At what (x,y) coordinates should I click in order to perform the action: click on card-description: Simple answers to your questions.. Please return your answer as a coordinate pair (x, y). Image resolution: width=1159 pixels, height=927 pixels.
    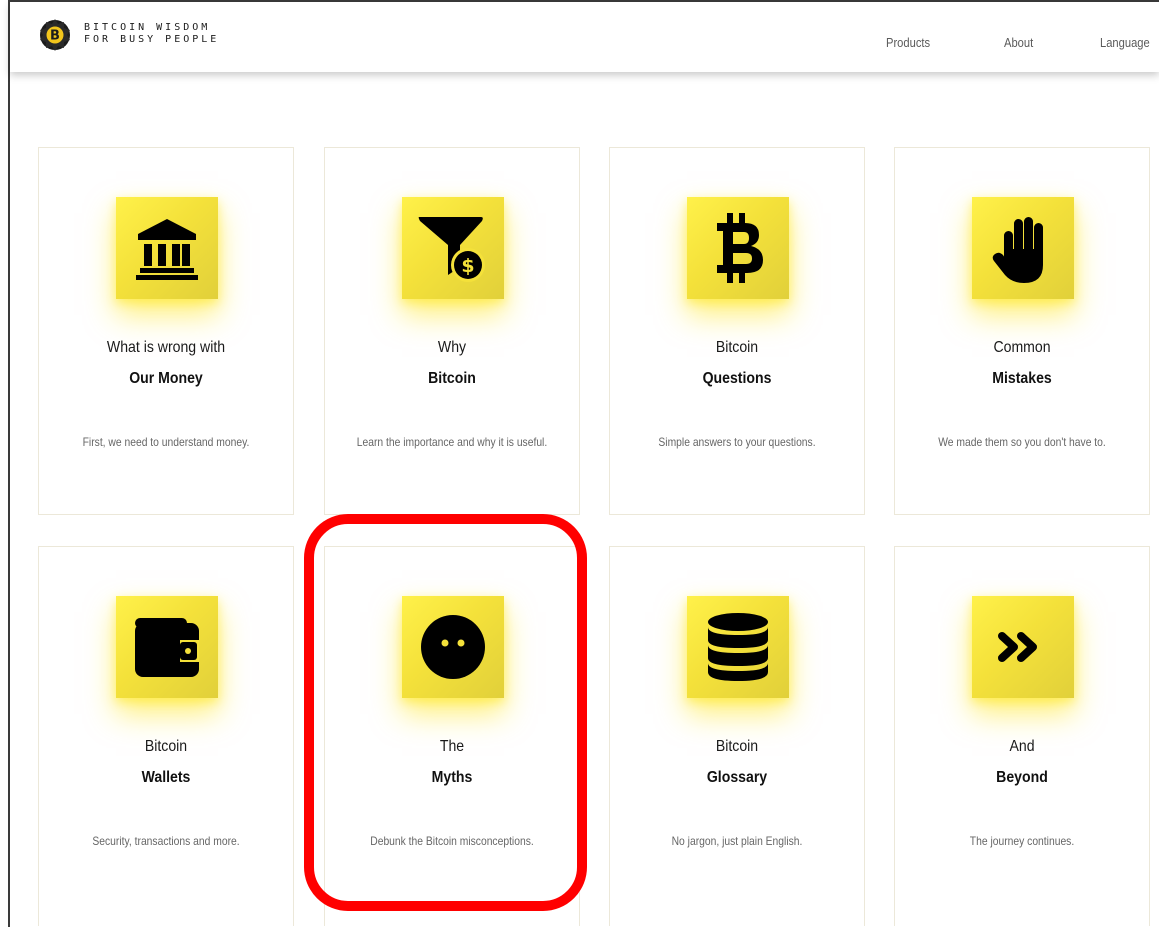
    Looking at the image, I should click on (737, 442).